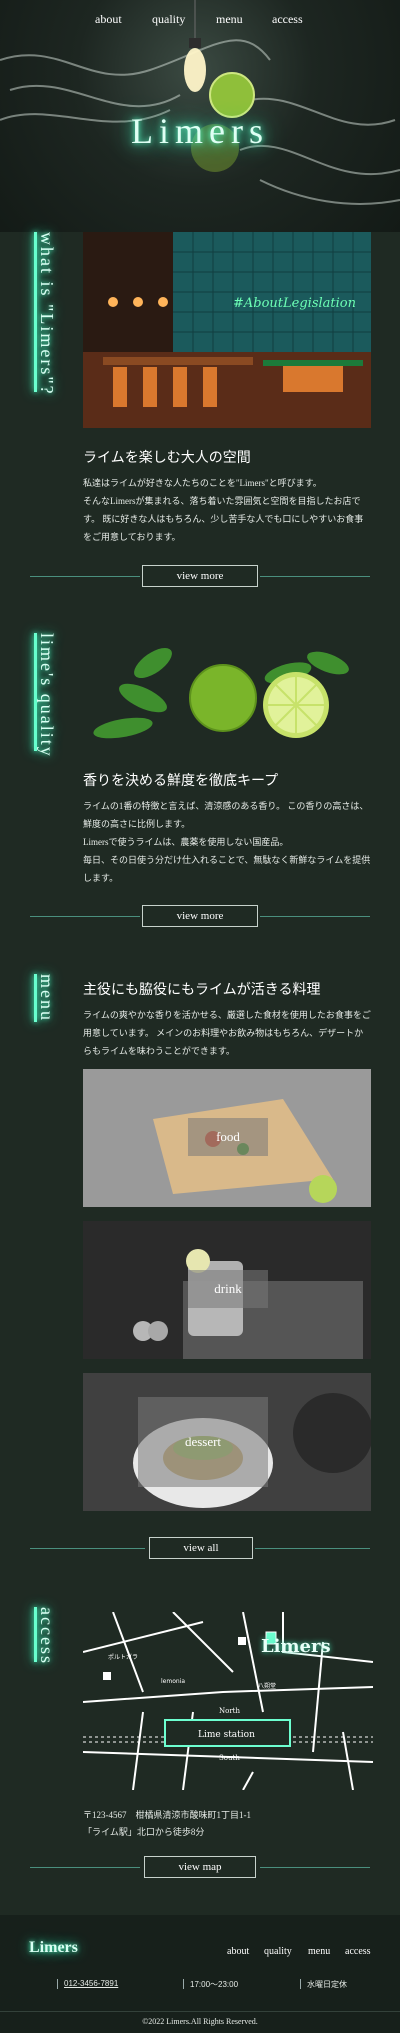 Image resolution: width=400 pixels, height=2033 pixels. What do you see at coordinates (53, 1948) in the screenshot?
I see `footer-logo: Limers` at bounding box center [53, 1948].